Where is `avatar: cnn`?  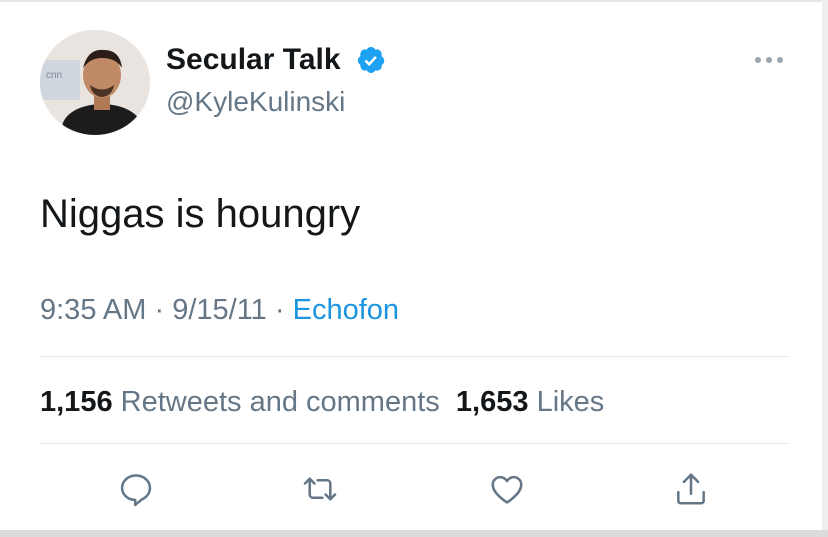 avatar: cnn is located at coordinates (95, 82).